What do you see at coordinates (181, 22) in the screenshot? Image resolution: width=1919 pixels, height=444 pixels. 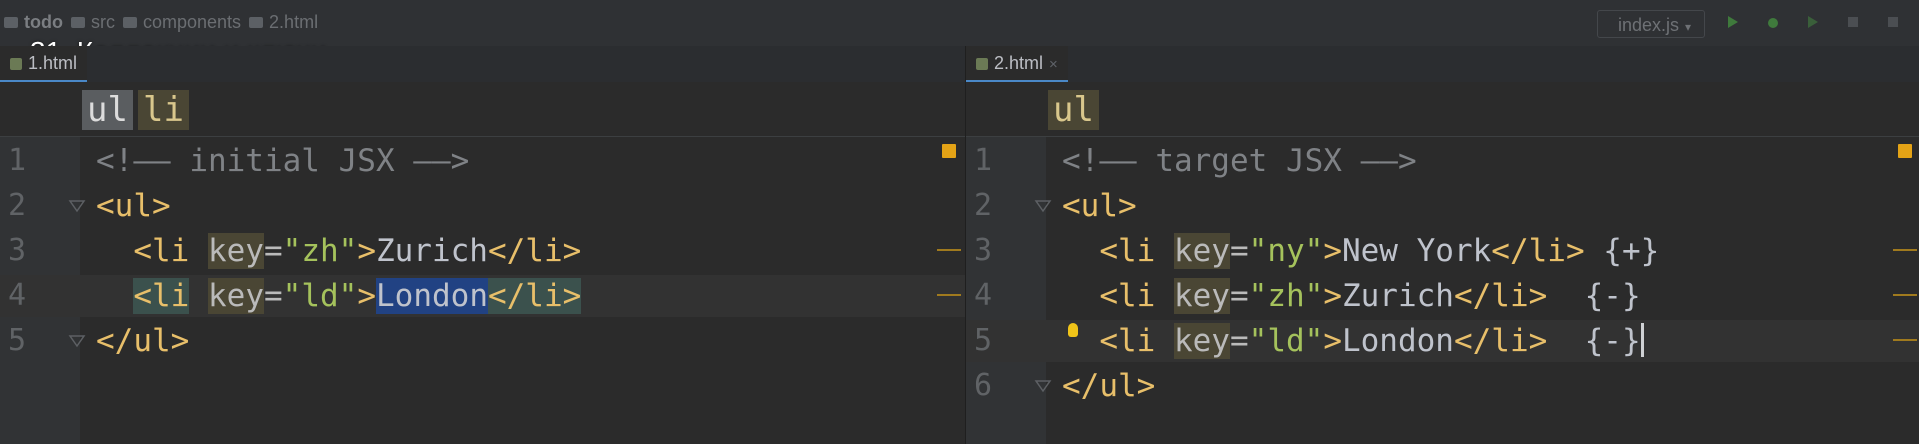 I see `breadcrumb-item-components: components` at bounding box center [181, 22].